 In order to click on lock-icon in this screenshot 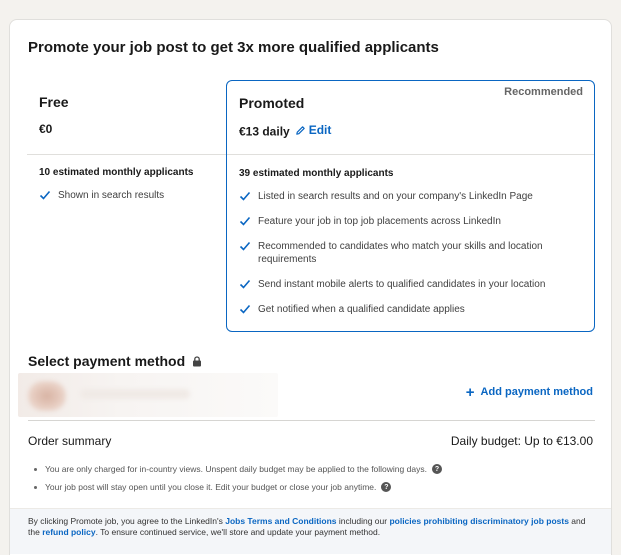, I will do `click(197, 361)`.